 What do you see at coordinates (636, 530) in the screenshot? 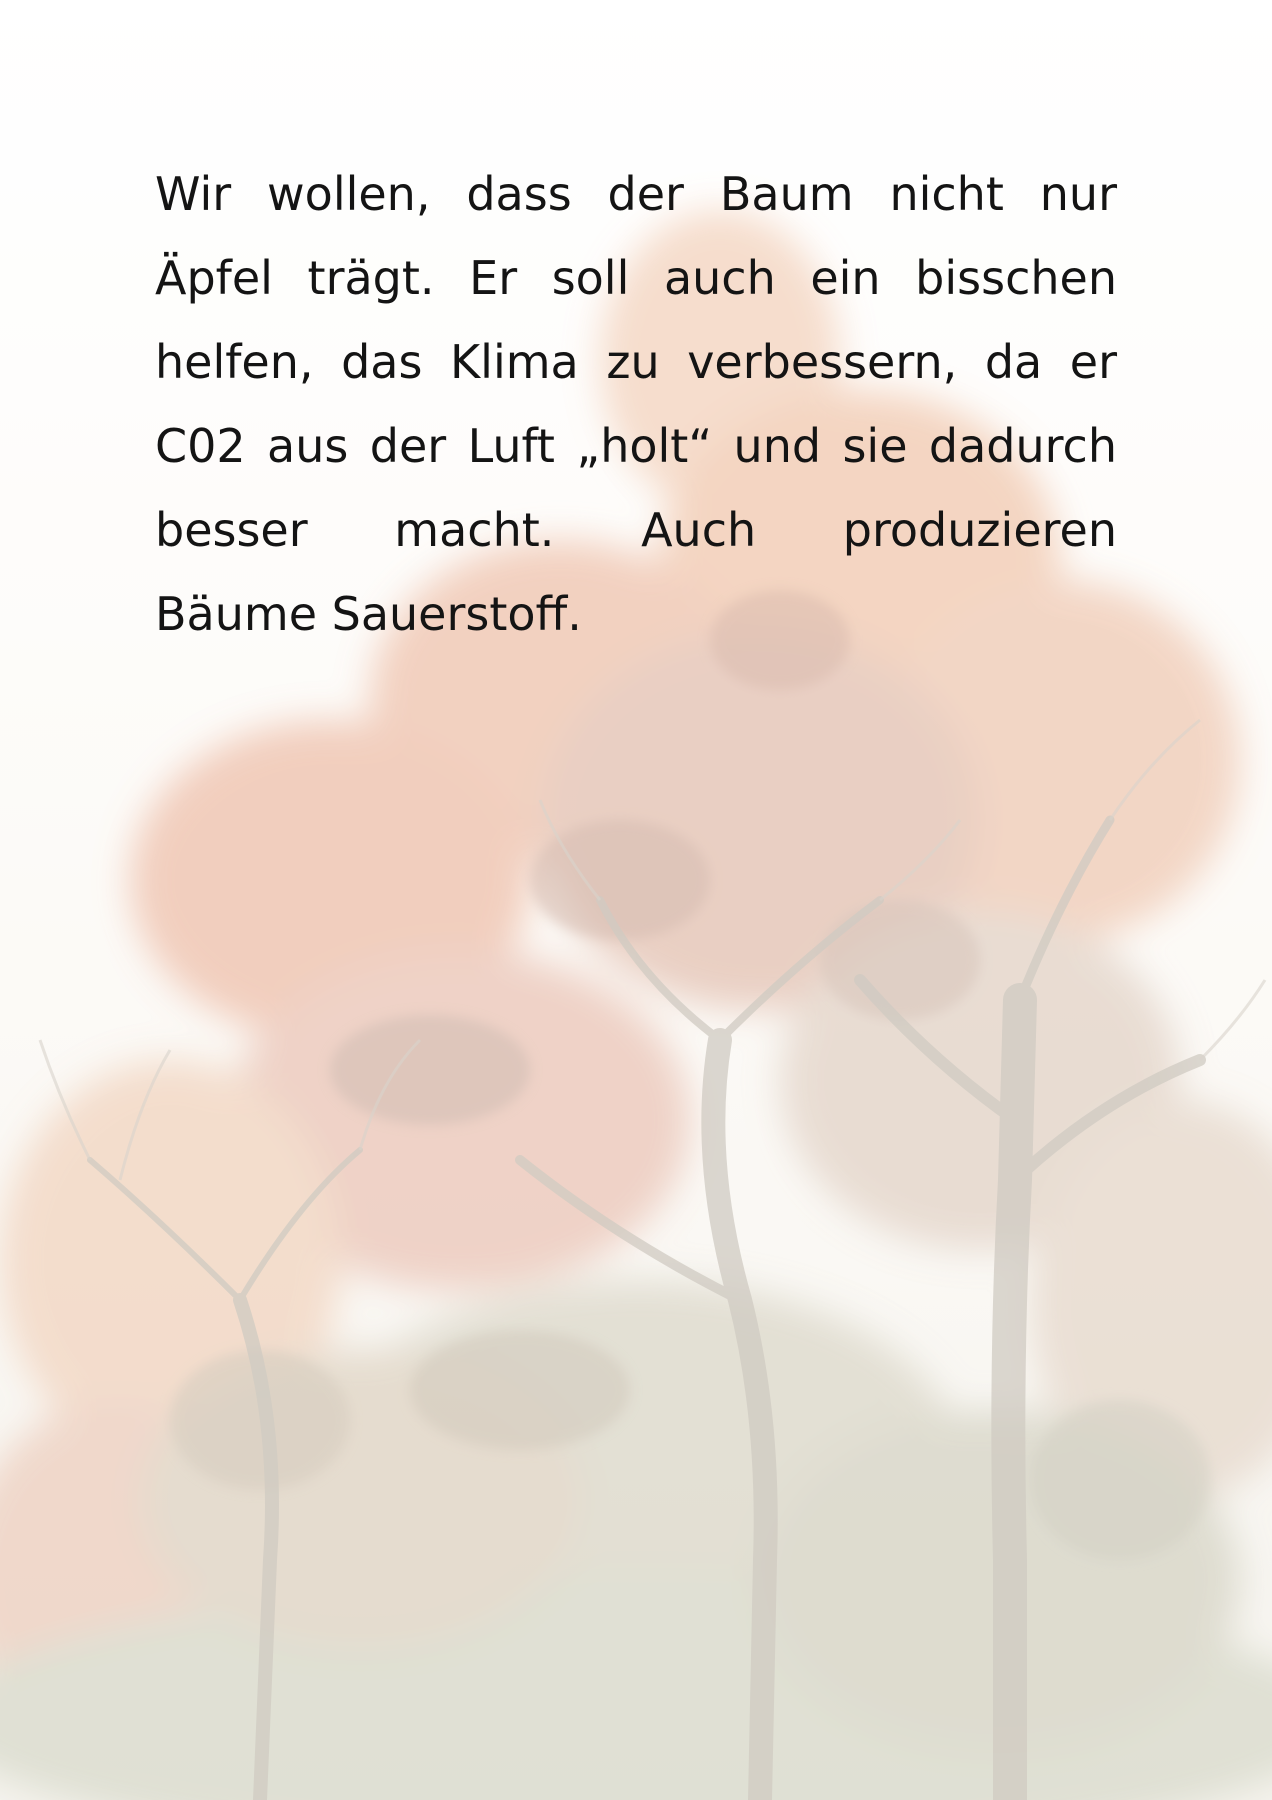
I see `paragraph-line: besser macht. Auch produzieren` at bounding box center [636, 530].